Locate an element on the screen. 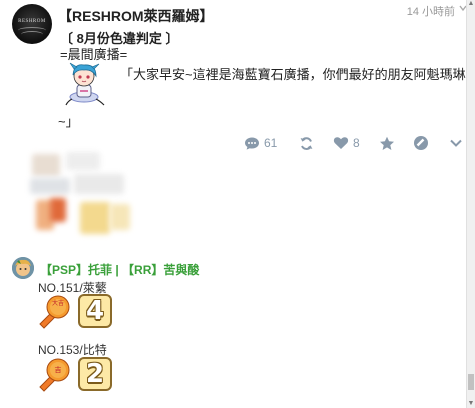 The width and height of the screenshot is (475, 408). scroll-down-arrow-icon: ▼ is located at coordinates (471, 404).